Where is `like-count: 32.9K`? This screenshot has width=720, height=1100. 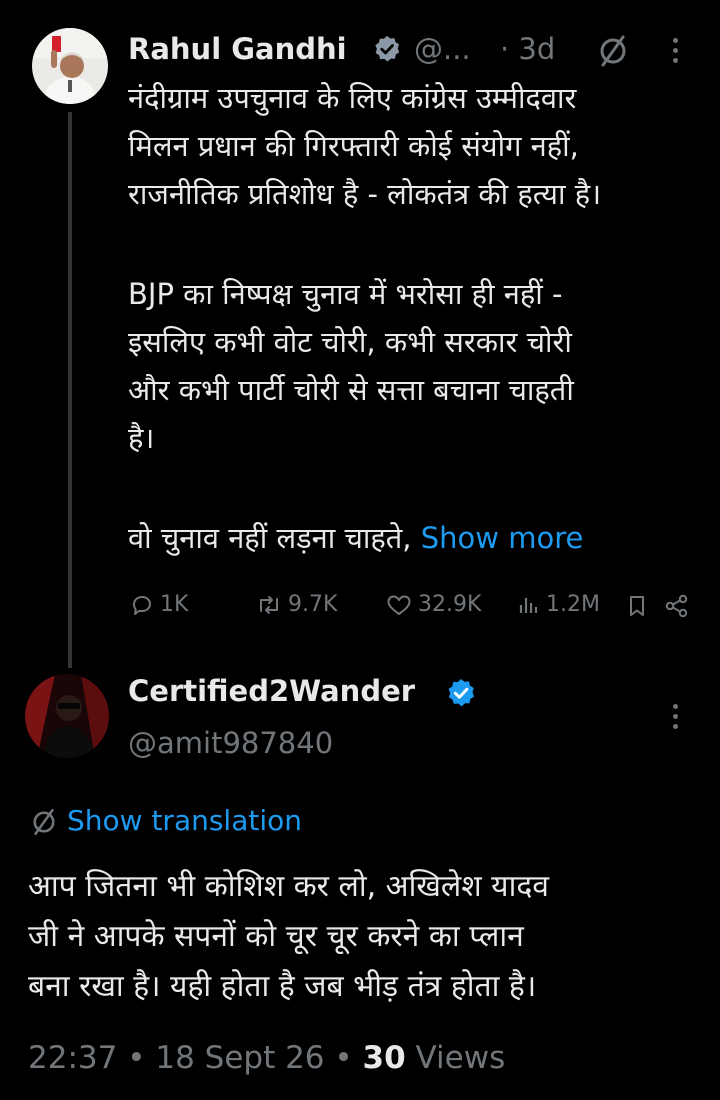
like-count: 32.9K is located at coordinates (450, 604).